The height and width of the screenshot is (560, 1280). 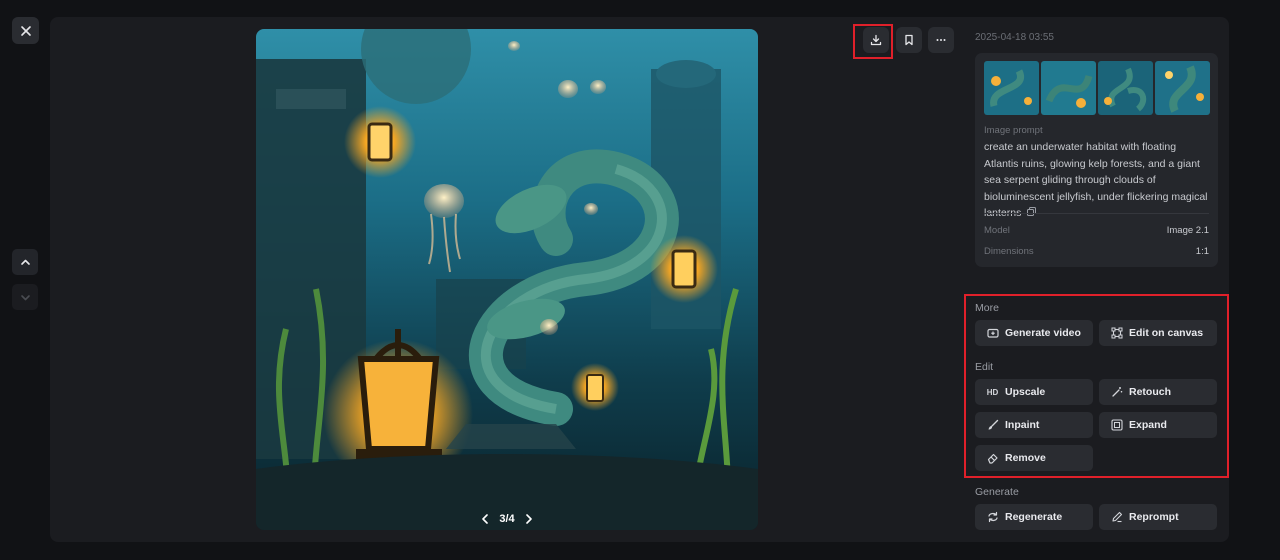 I want to click on pencil-icon, so click(x=1116, y=517).